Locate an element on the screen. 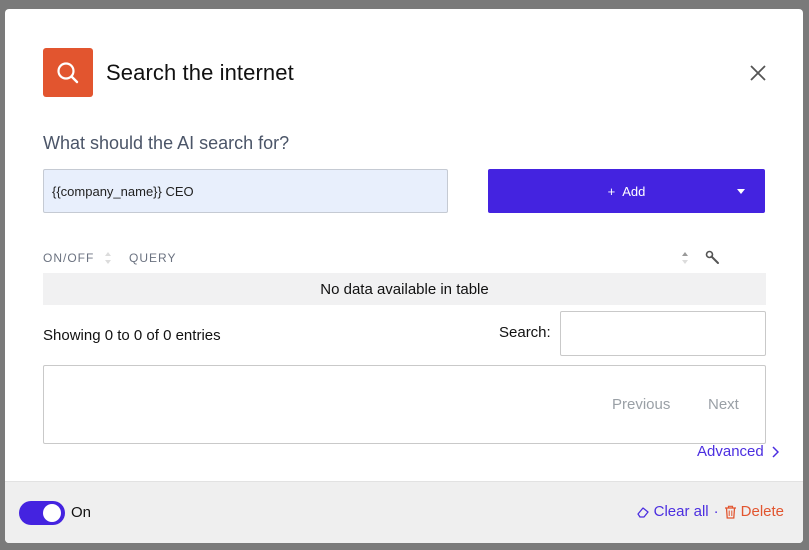 This screenshot has width=809, height=550. table-info: Showing 0 to 0 of 0 entries is located at coordinates (132, 335).